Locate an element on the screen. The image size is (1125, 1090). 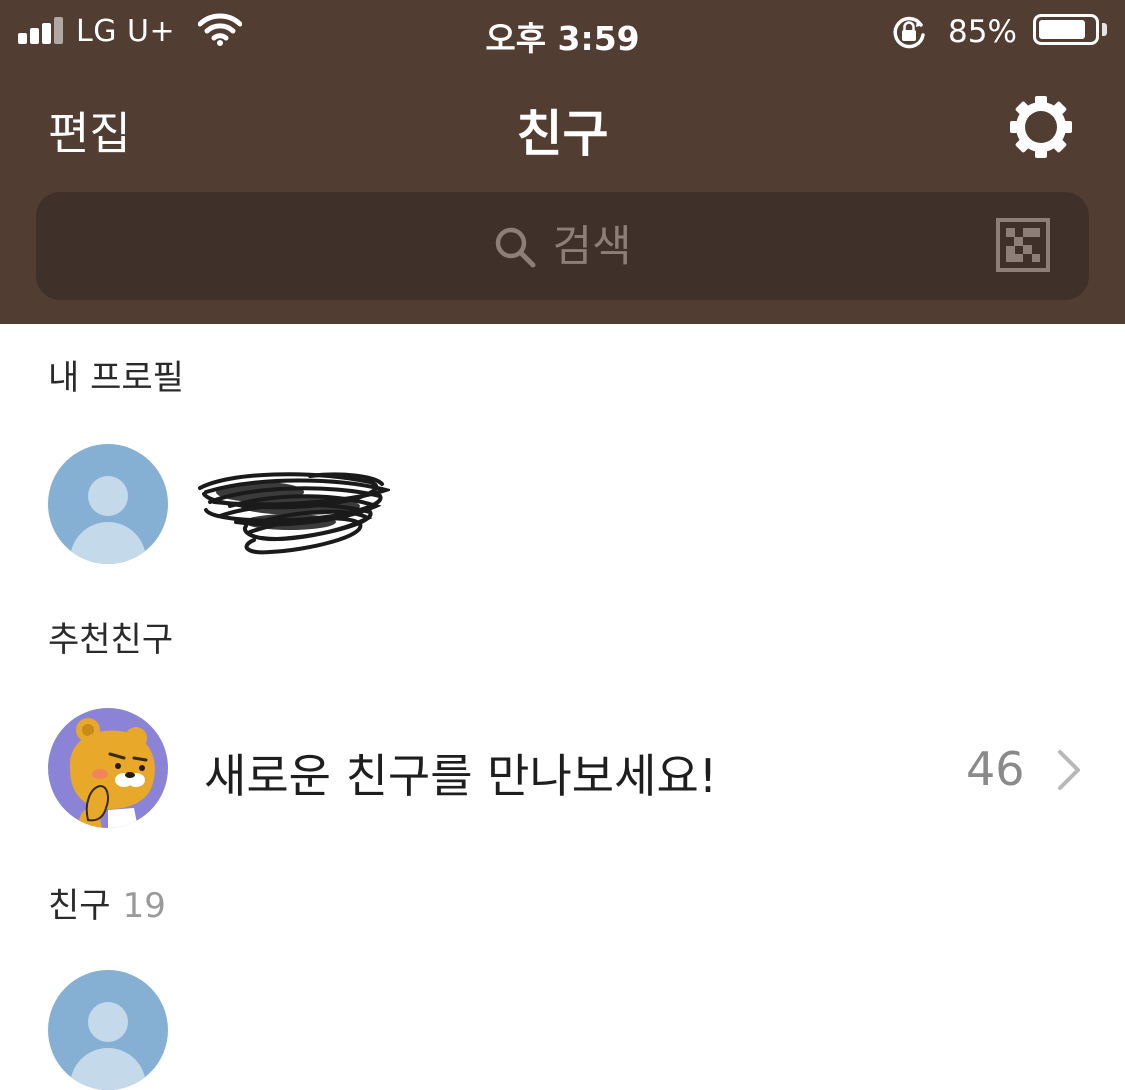
search-bar: 검색 is located at coordinates (562, 246).